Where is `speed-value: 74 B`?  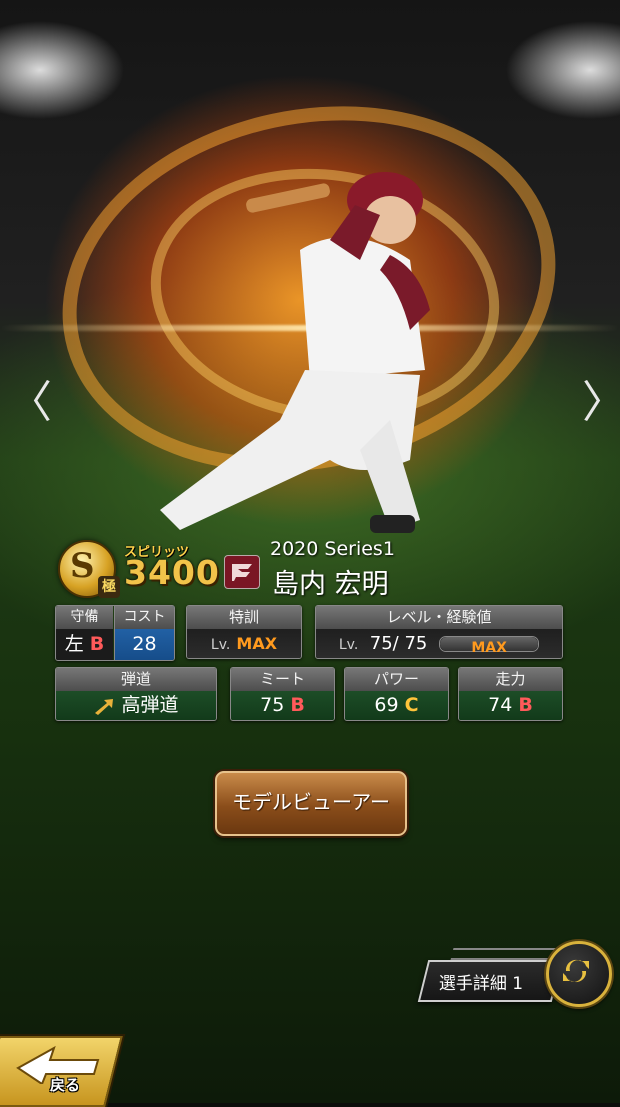
speed-value: 74 B is located at coordinates (510, 705).